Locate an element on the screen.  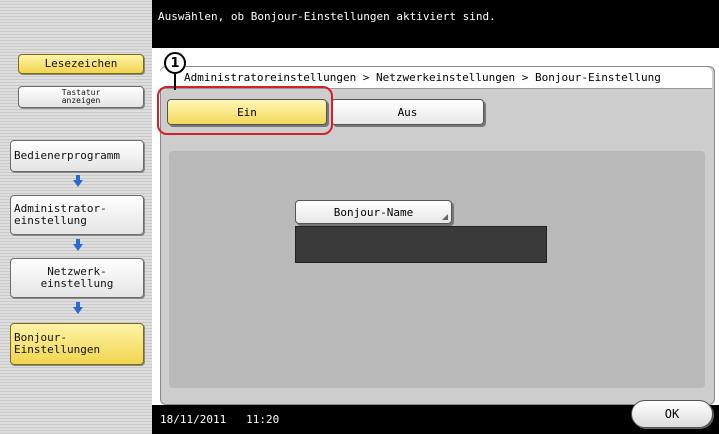
bonjour-name-button: Bonjour-Name is located at coordinates (373, 212).